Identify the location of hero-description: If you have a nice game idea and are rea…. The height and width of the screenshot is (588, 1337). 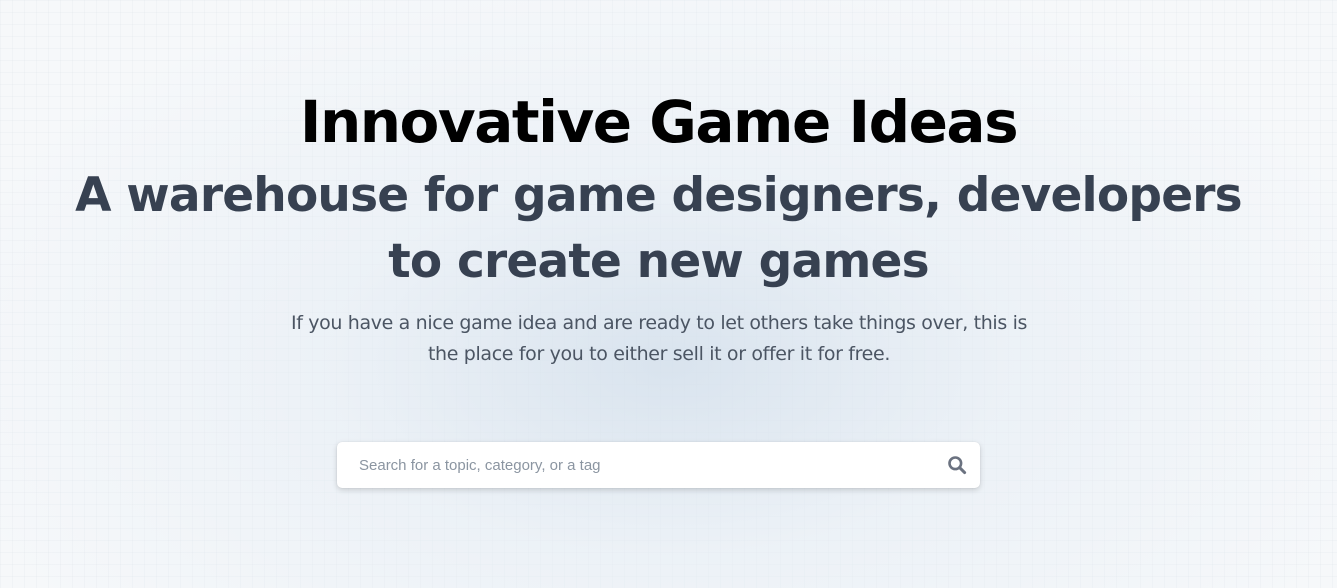
(659, 338).